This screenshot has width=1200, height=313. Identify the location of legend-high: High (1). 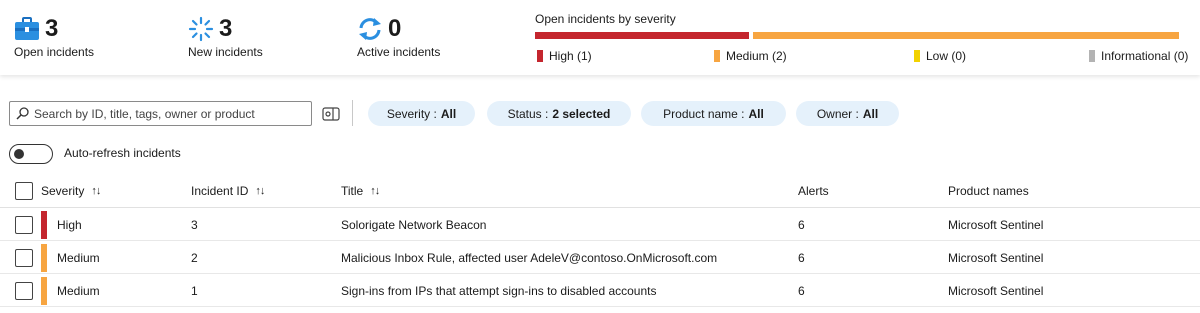
(564, 56).